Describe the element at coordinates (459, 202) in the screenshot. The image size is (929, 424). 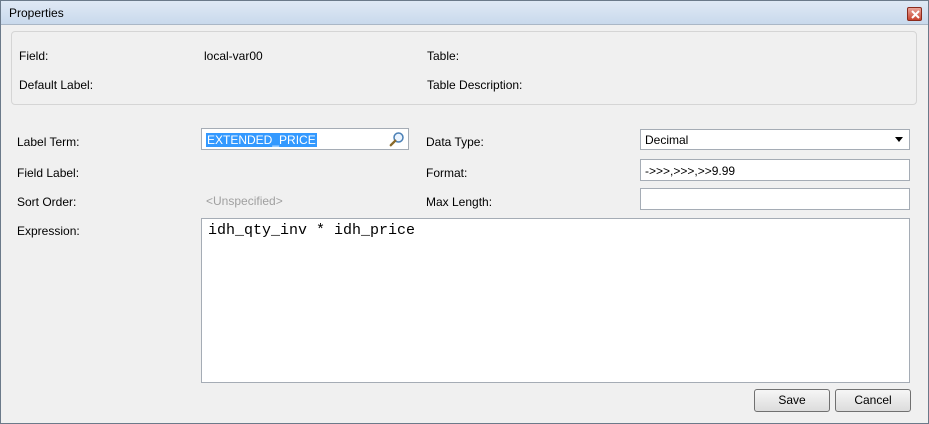
I see `max-length-label: Max Length:` at that location.